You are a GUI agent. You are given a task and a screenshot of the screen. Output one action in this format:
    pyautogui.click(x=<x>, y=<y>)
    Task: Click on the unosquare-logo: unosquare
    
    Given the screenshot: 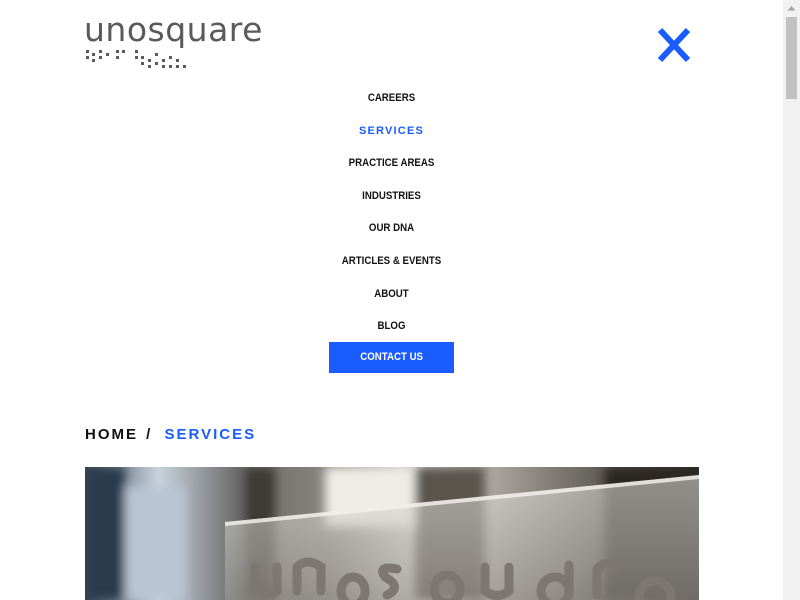 What is the action you would take?
    pyautogui.click(x=179, y=41)
    